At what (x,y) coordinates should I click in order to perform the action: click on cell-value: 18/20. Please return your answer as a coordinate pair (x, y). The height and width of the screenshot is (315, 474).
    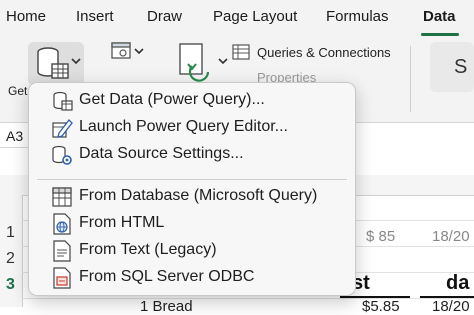
    Looking at the image, I should click on (451, 236).